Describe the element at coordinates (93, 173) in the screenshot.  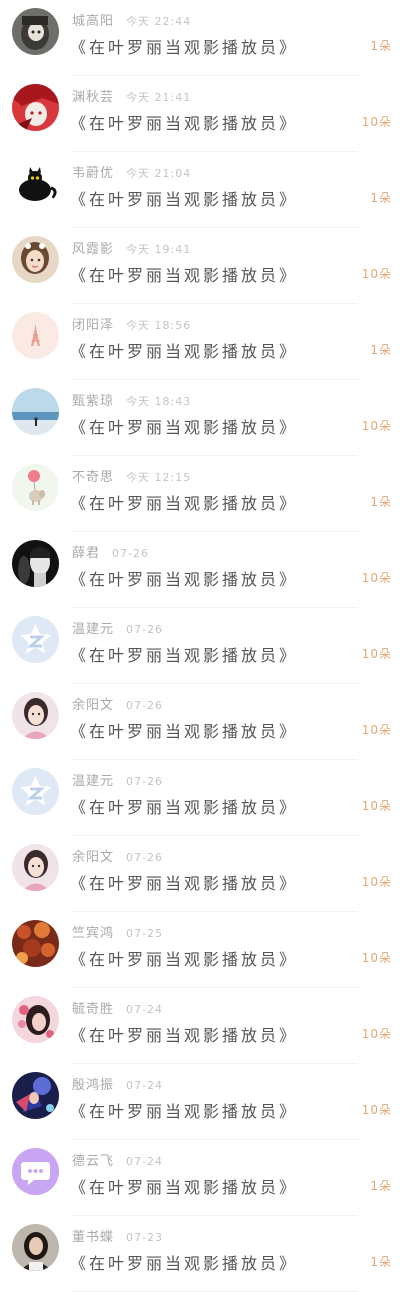
I see `sender-name: 韦蔚优` at that location.